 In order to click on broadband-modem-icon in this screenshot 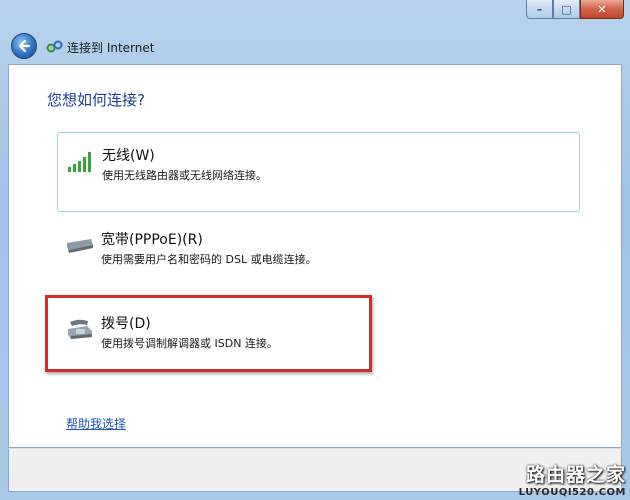, I will do `click(80, 246)`.